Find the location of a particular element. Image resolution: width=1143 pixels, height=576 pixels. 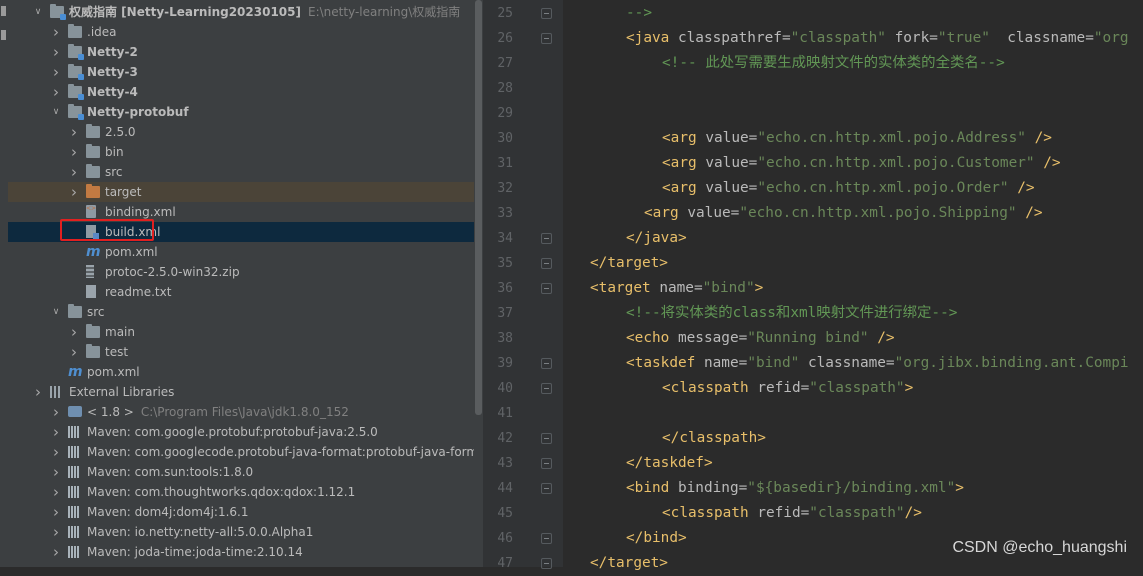

code-line: </bind> is located at coordinates (625, 538).